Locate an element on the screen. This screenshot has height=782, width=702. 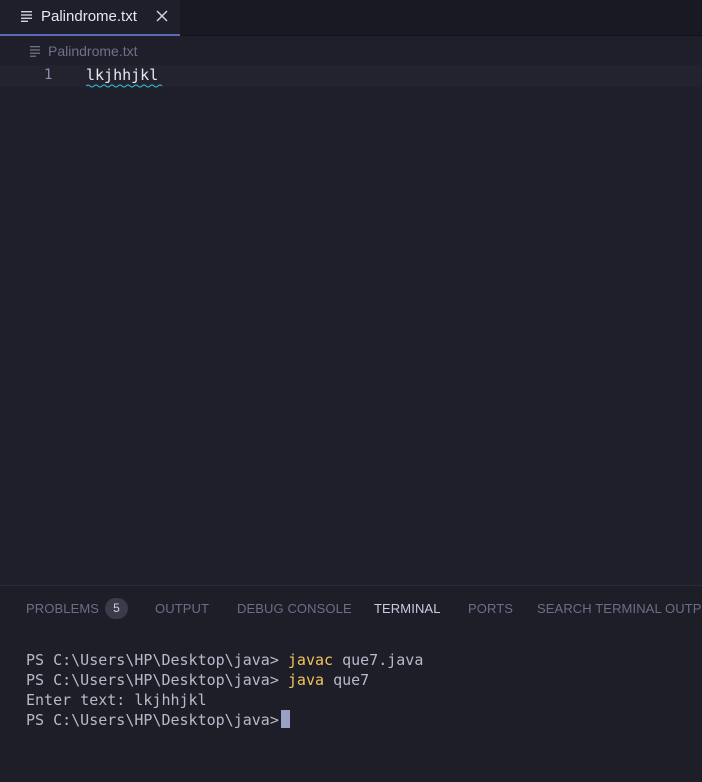
tab-debug-console: DEBUG CONSOLE is located at coordinates (294, 608).